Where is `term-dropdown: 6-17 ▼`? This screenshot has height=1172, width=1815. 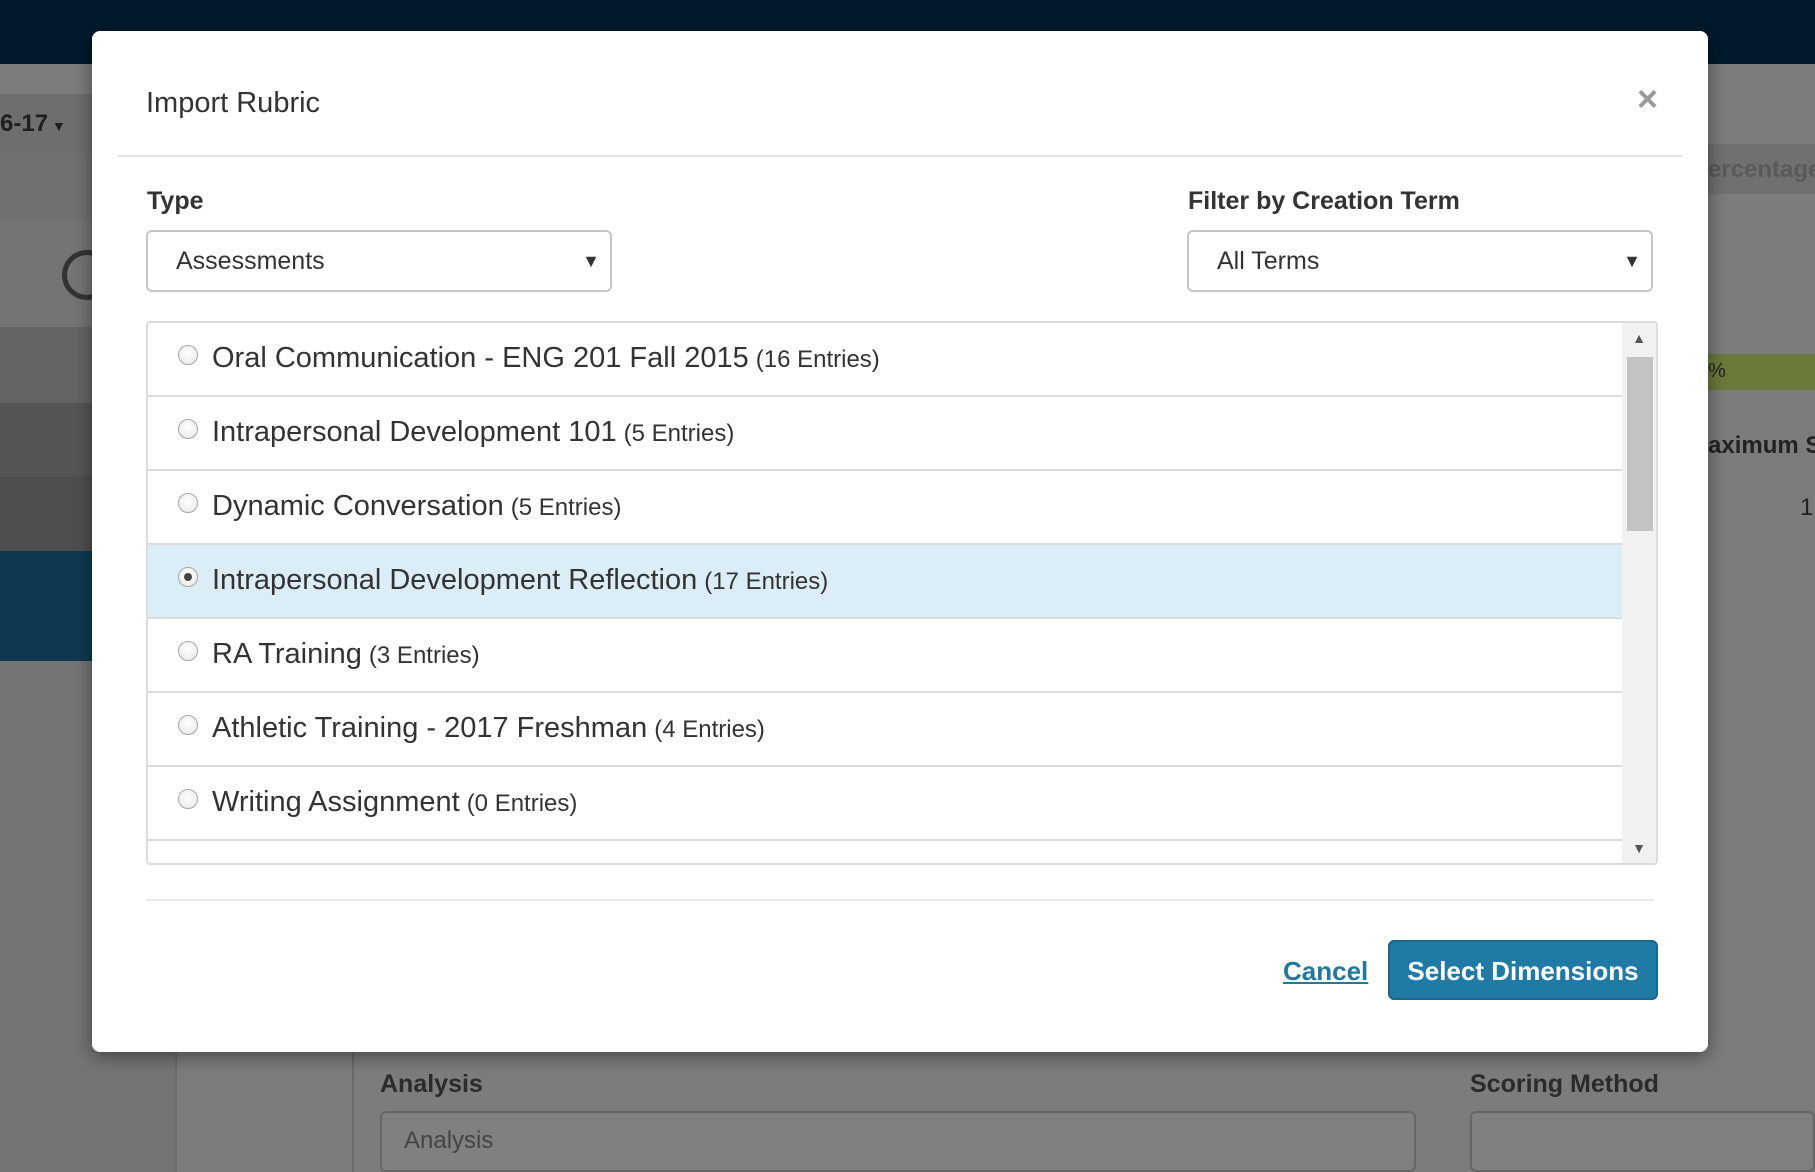
term-dropdown: 6-17 ▼ is located at coordinates (46, 124).